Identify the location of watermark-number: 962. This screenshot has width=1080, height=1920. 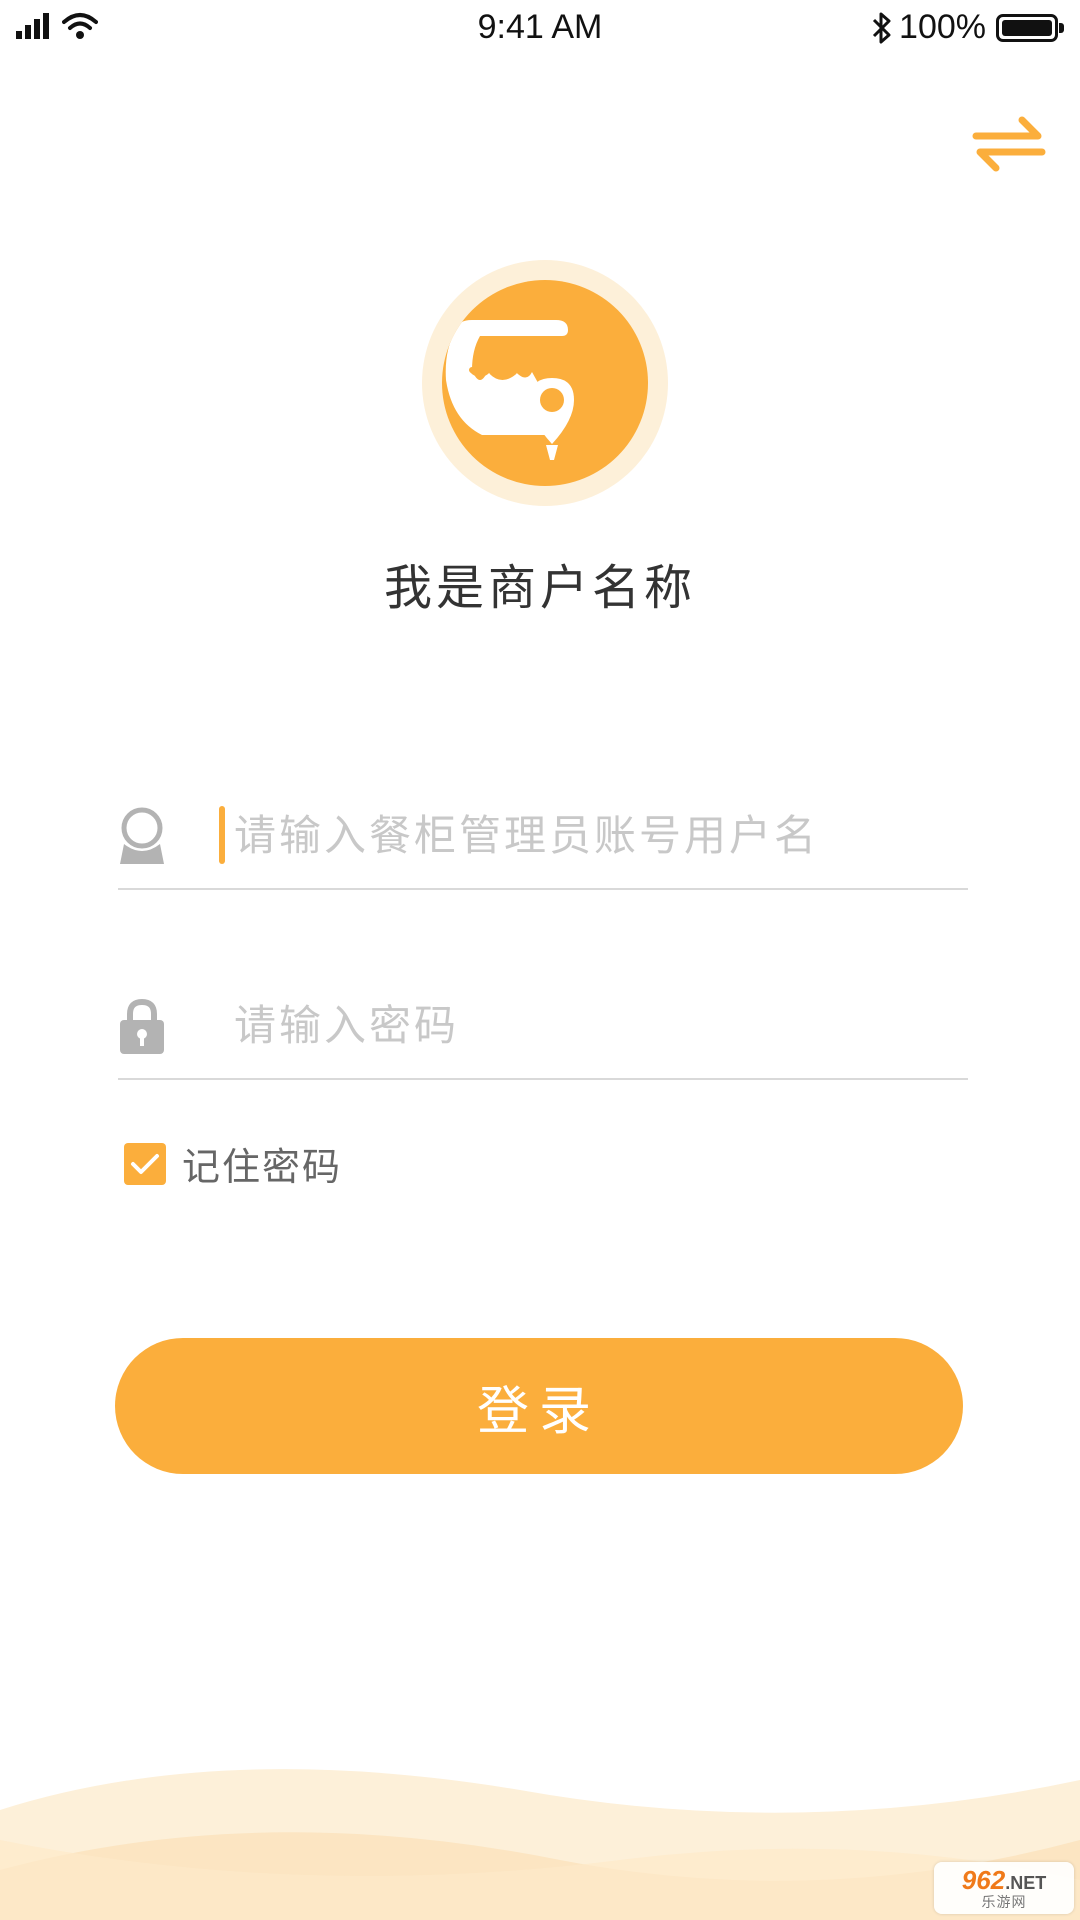
(983, 1879).